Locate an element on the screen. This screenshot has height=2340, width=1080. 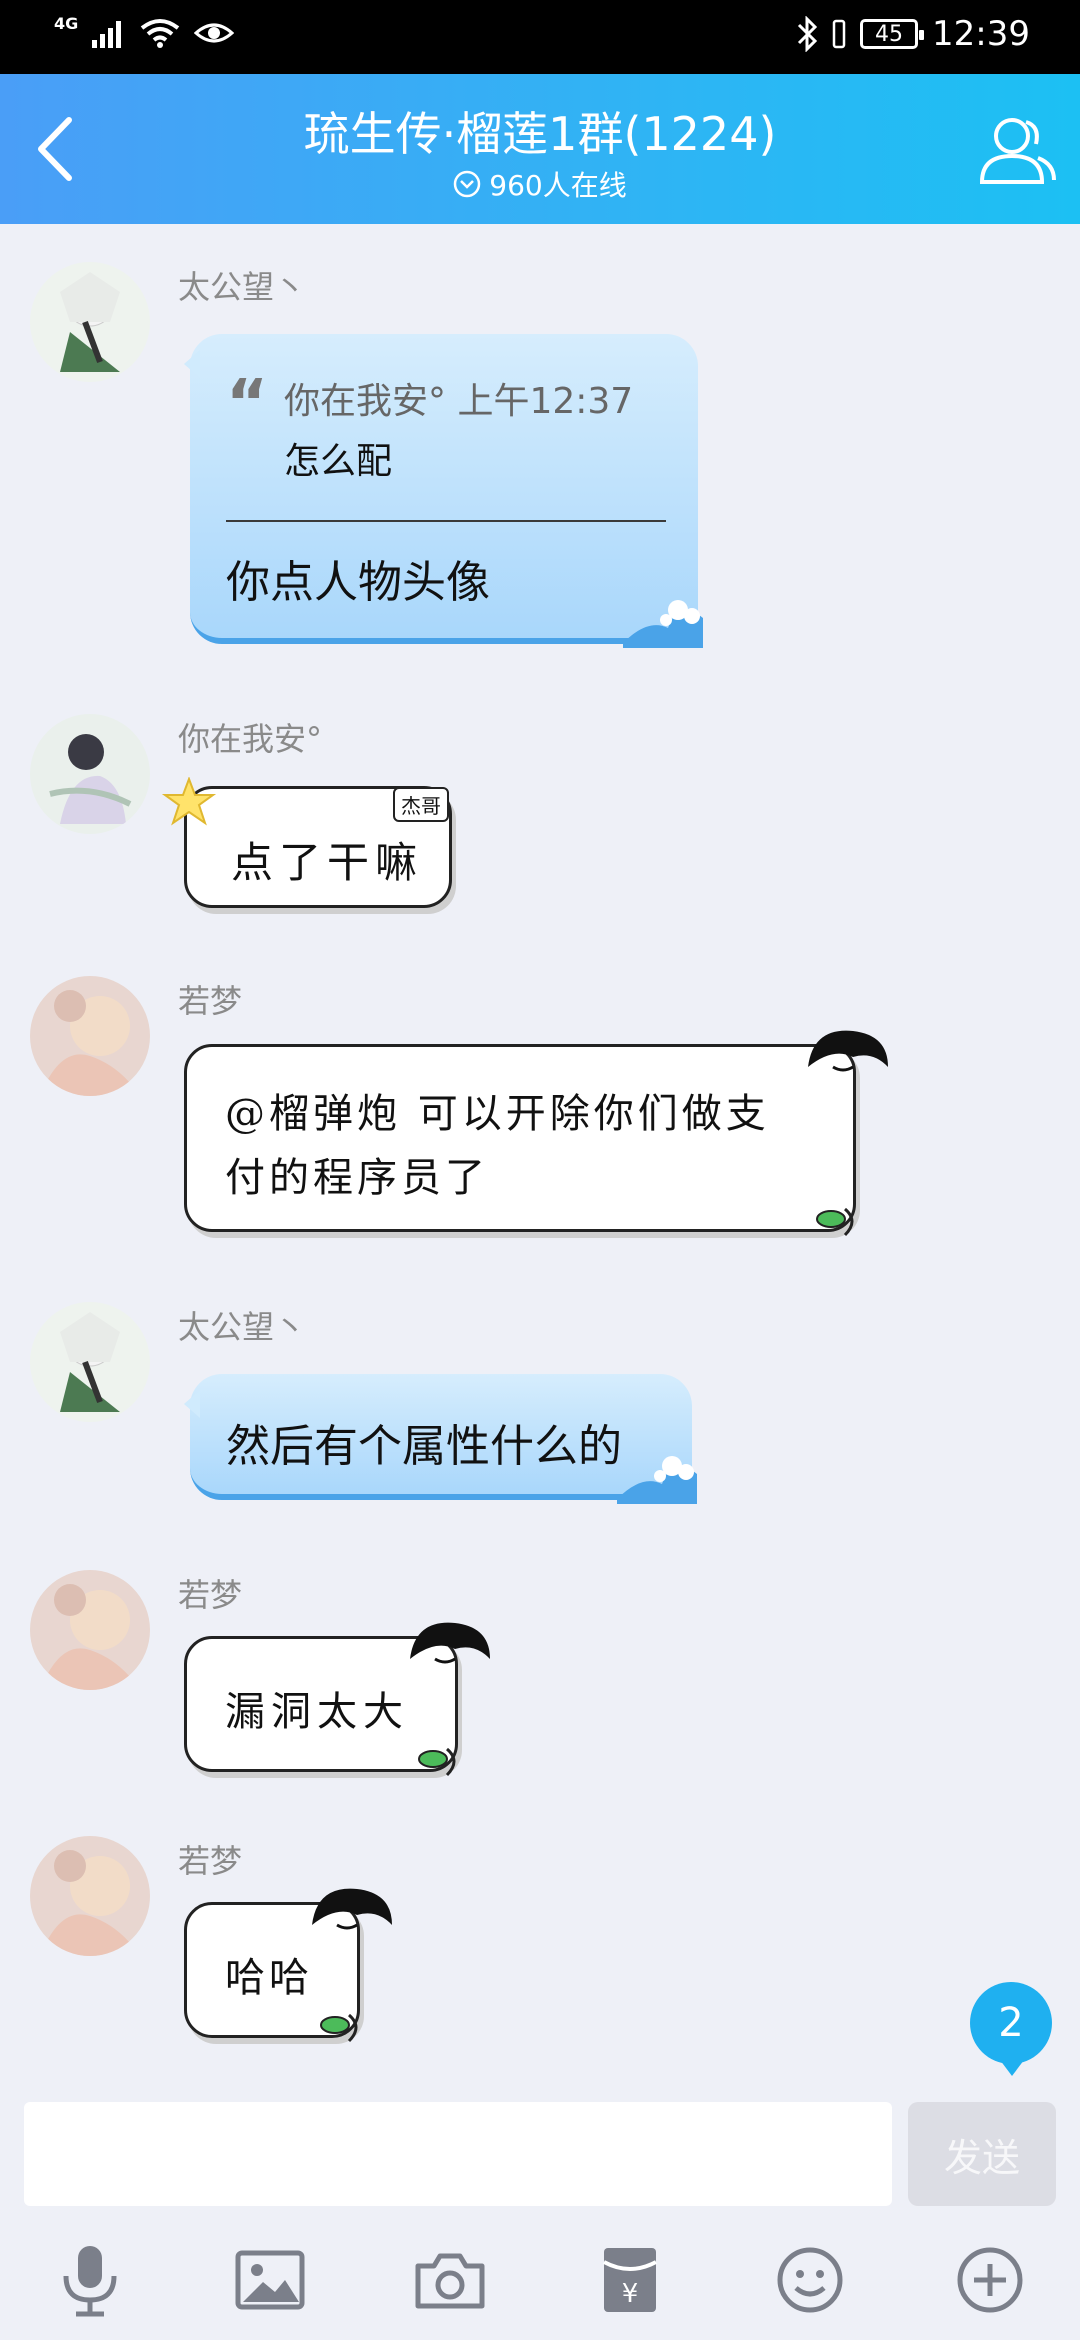
more-button is located at coordinates (990, 2280).